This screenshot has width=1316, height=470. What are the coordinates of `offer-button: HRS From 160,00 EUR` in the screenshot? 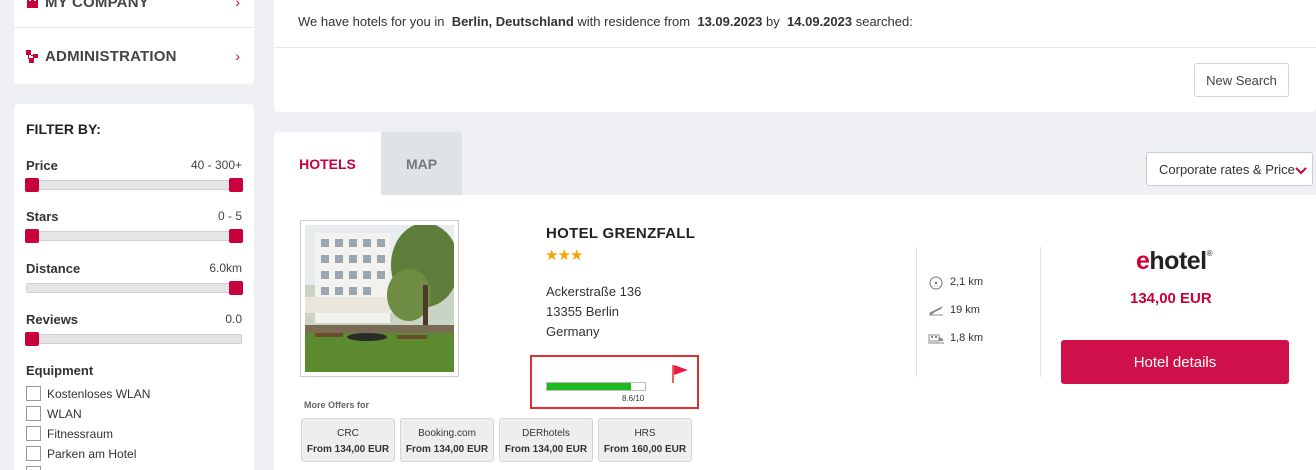 It's located at (645, 440).